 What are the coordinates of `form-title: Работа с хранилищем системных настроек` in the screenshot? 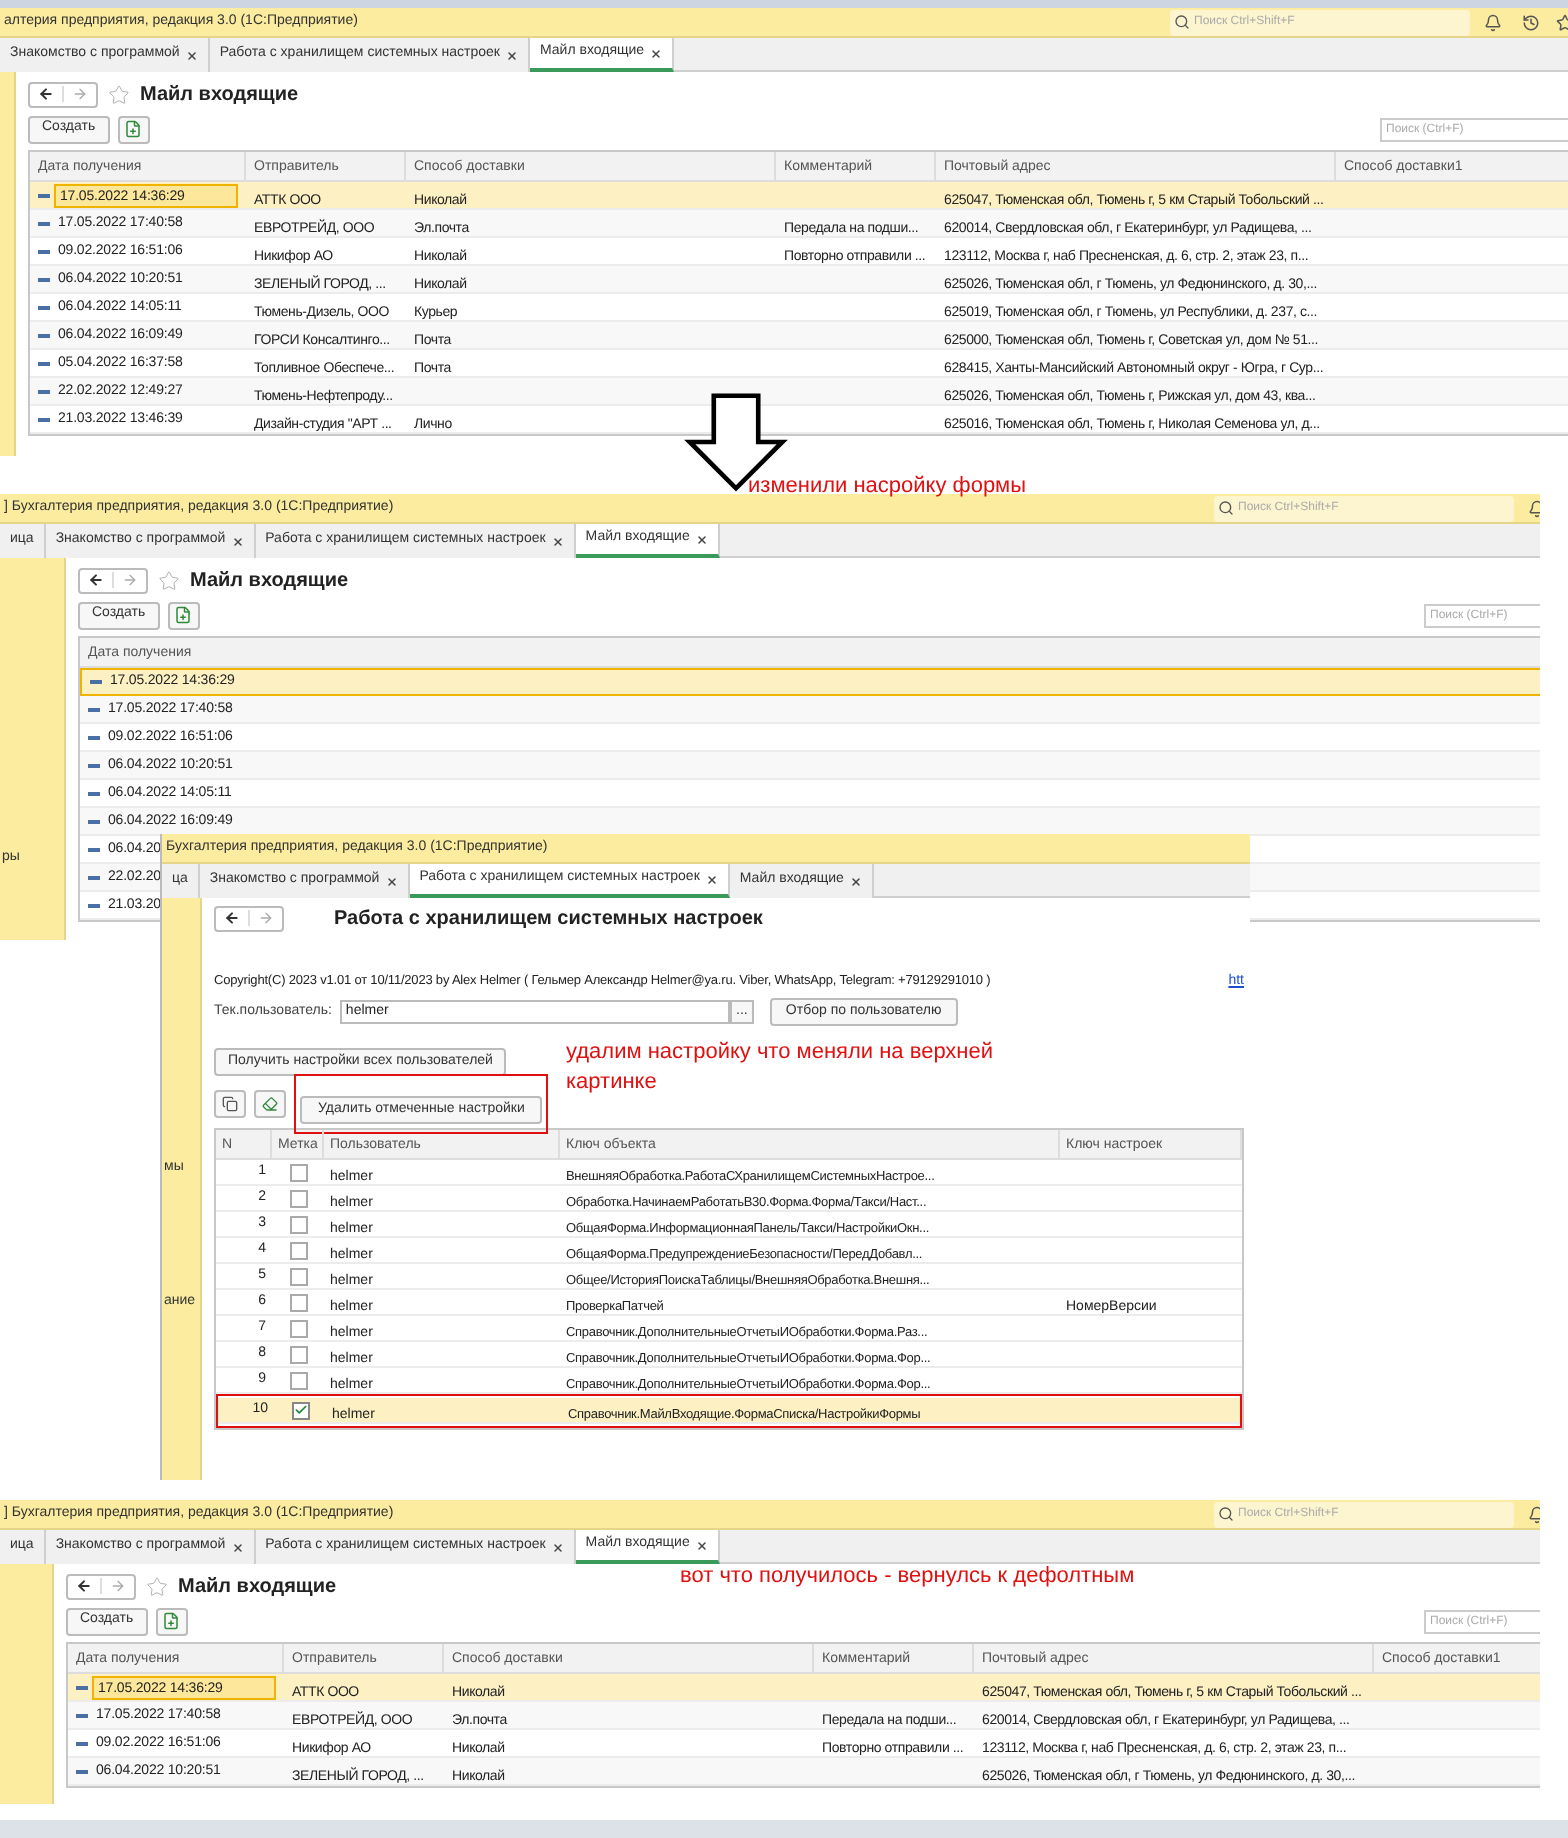 It's located at (548, 919).